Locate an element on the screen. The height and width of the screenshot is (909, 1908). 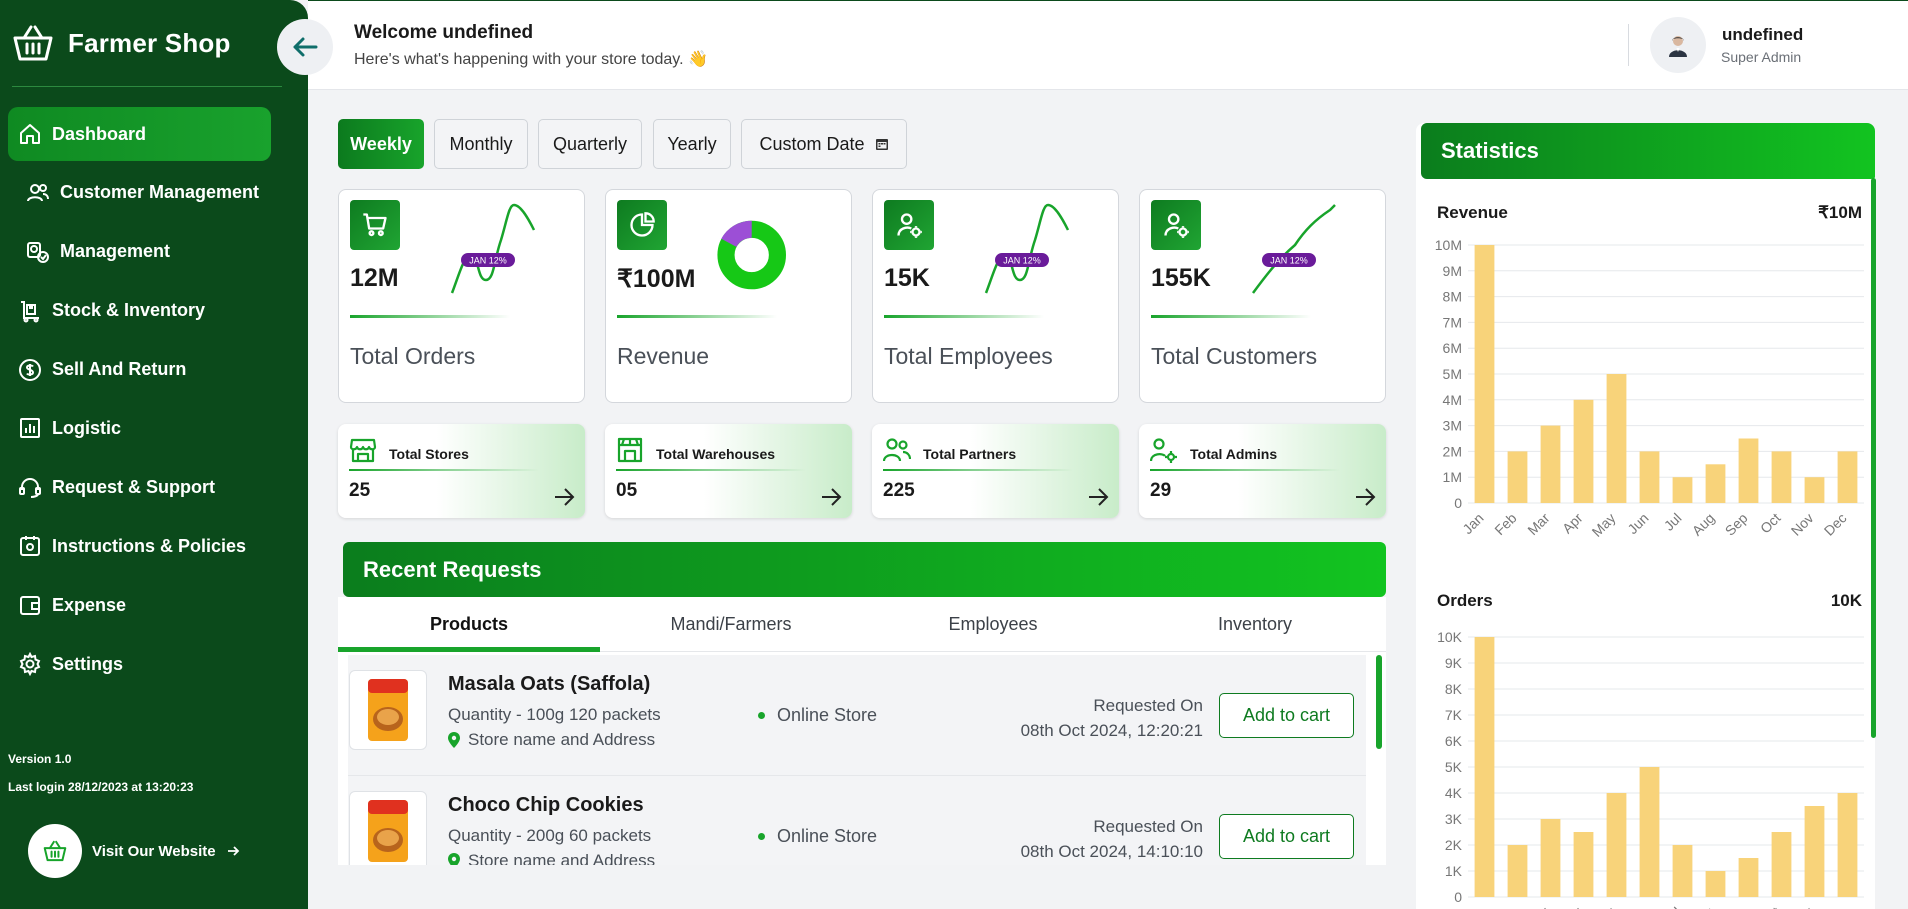
welcome-title: Welcome undefined is located at coordinates (444, 32).